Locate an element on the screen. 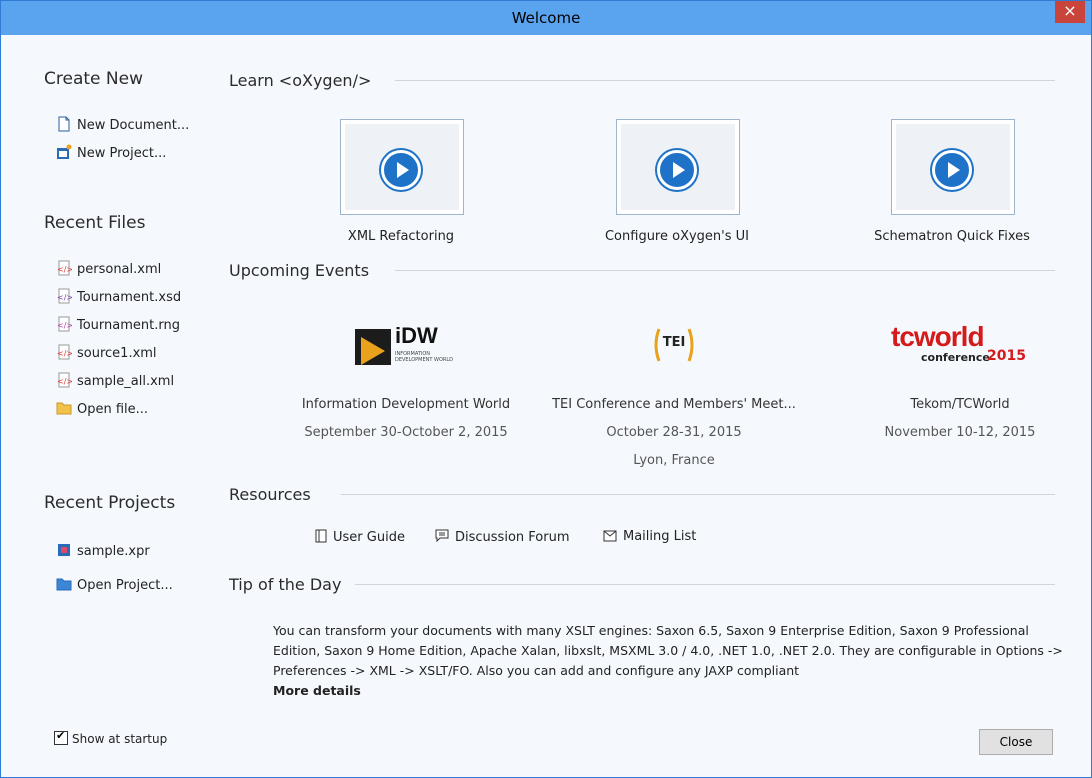  idw-logo: iDW INFORMATION DEVELOPMENT WORLD is located at coordinates (410, 346).